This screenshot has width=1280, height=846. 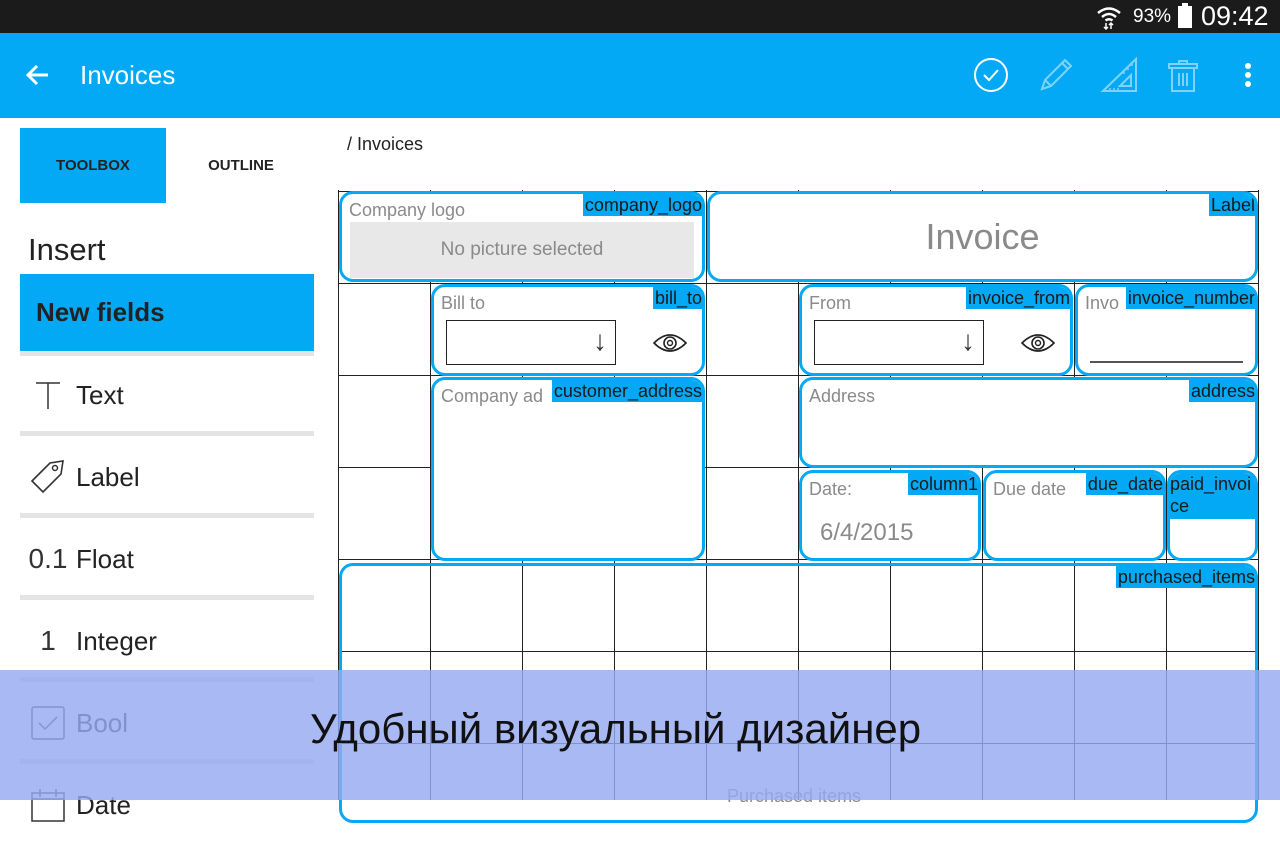 I want to click on field-bill-to: Bill to ↓ bill_to, so click(x=568, y=330).